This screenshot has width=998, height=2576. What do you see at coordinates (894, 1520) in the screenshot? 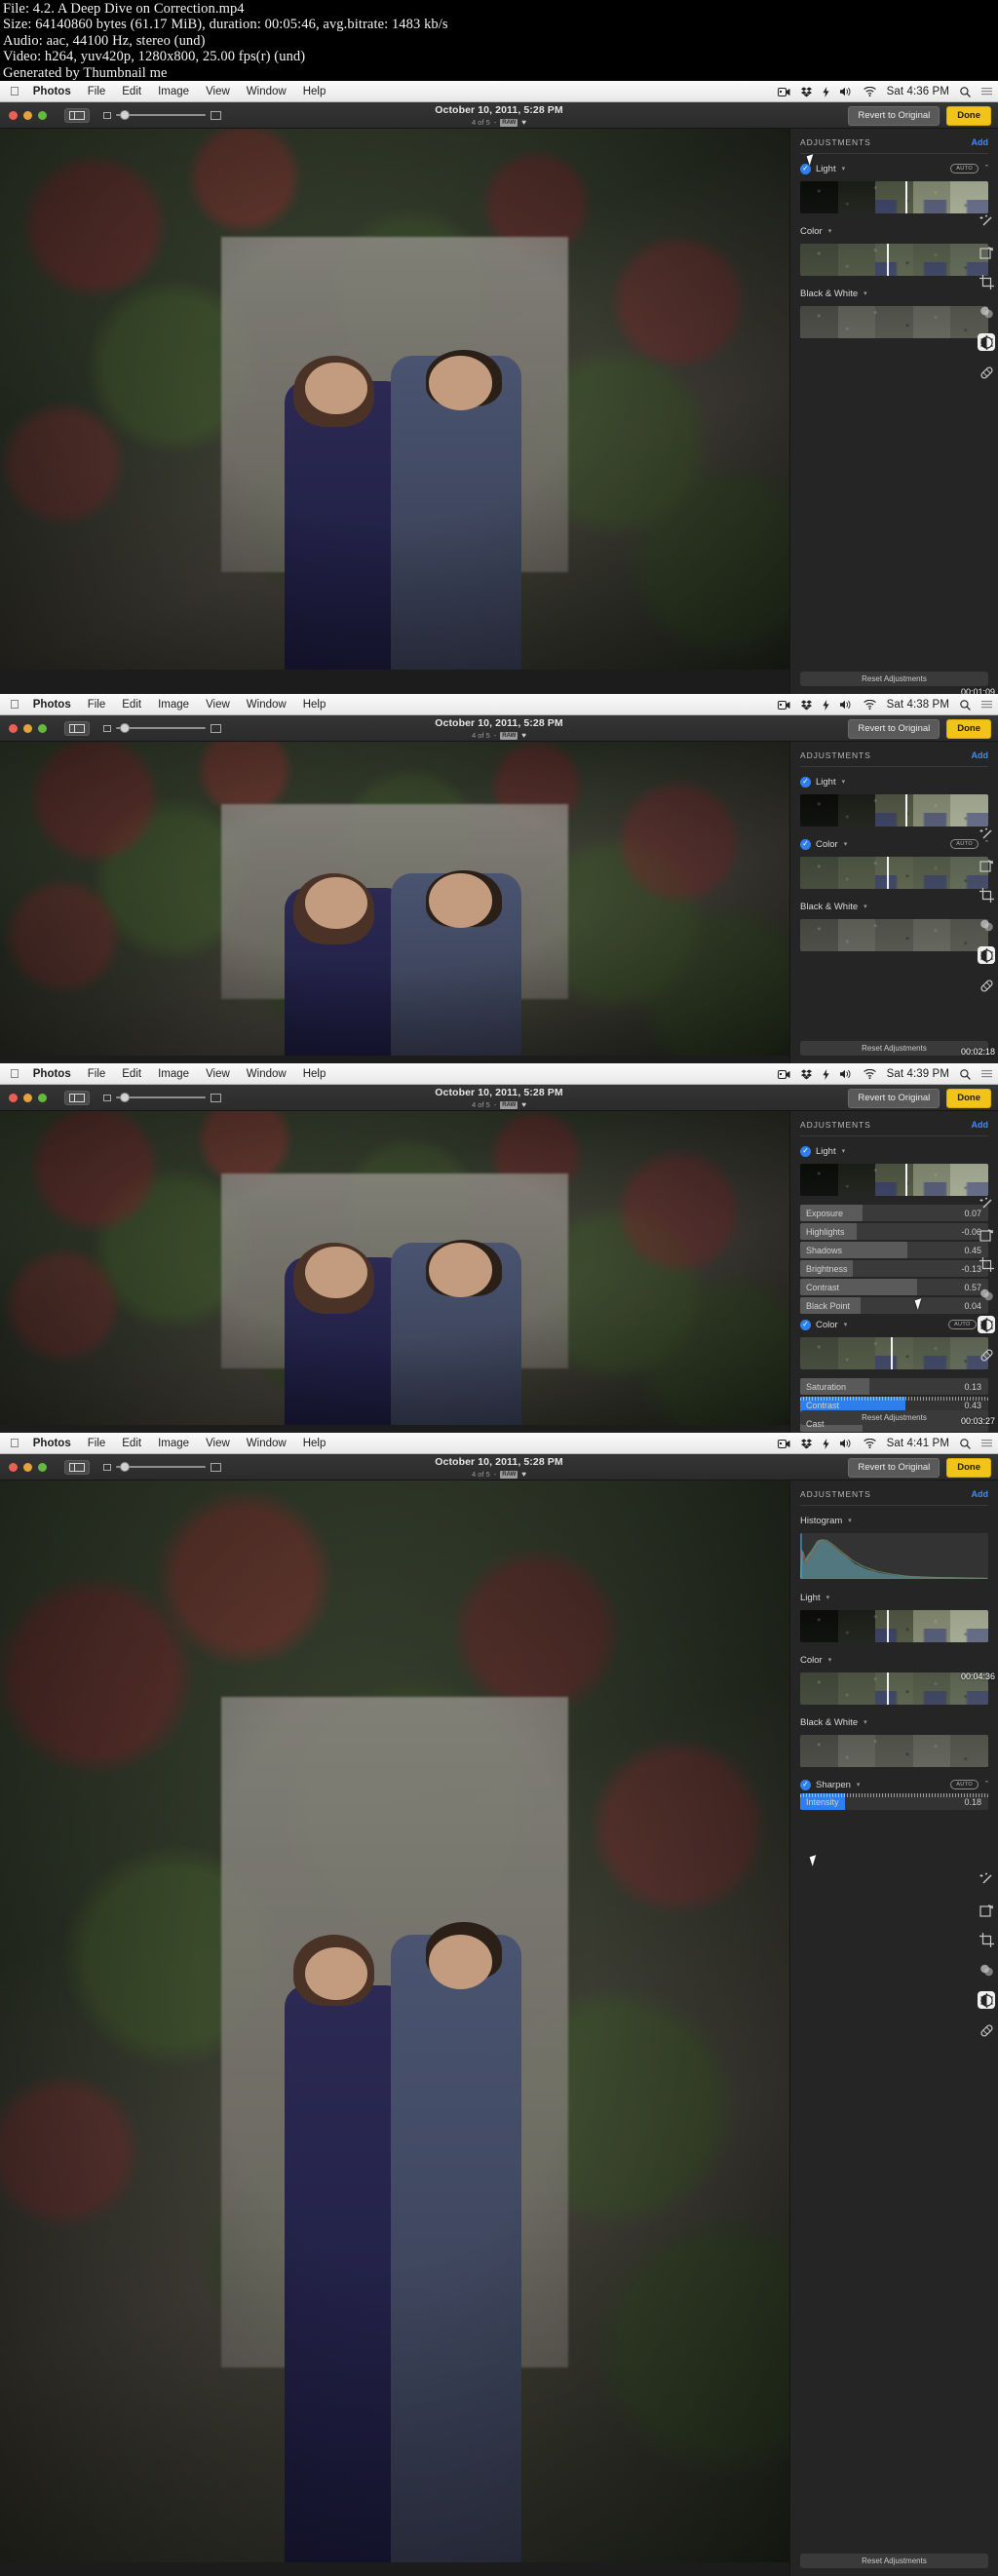
I see `section-header-histogram: Histogram ▾` at bounding box center [894, 1520].